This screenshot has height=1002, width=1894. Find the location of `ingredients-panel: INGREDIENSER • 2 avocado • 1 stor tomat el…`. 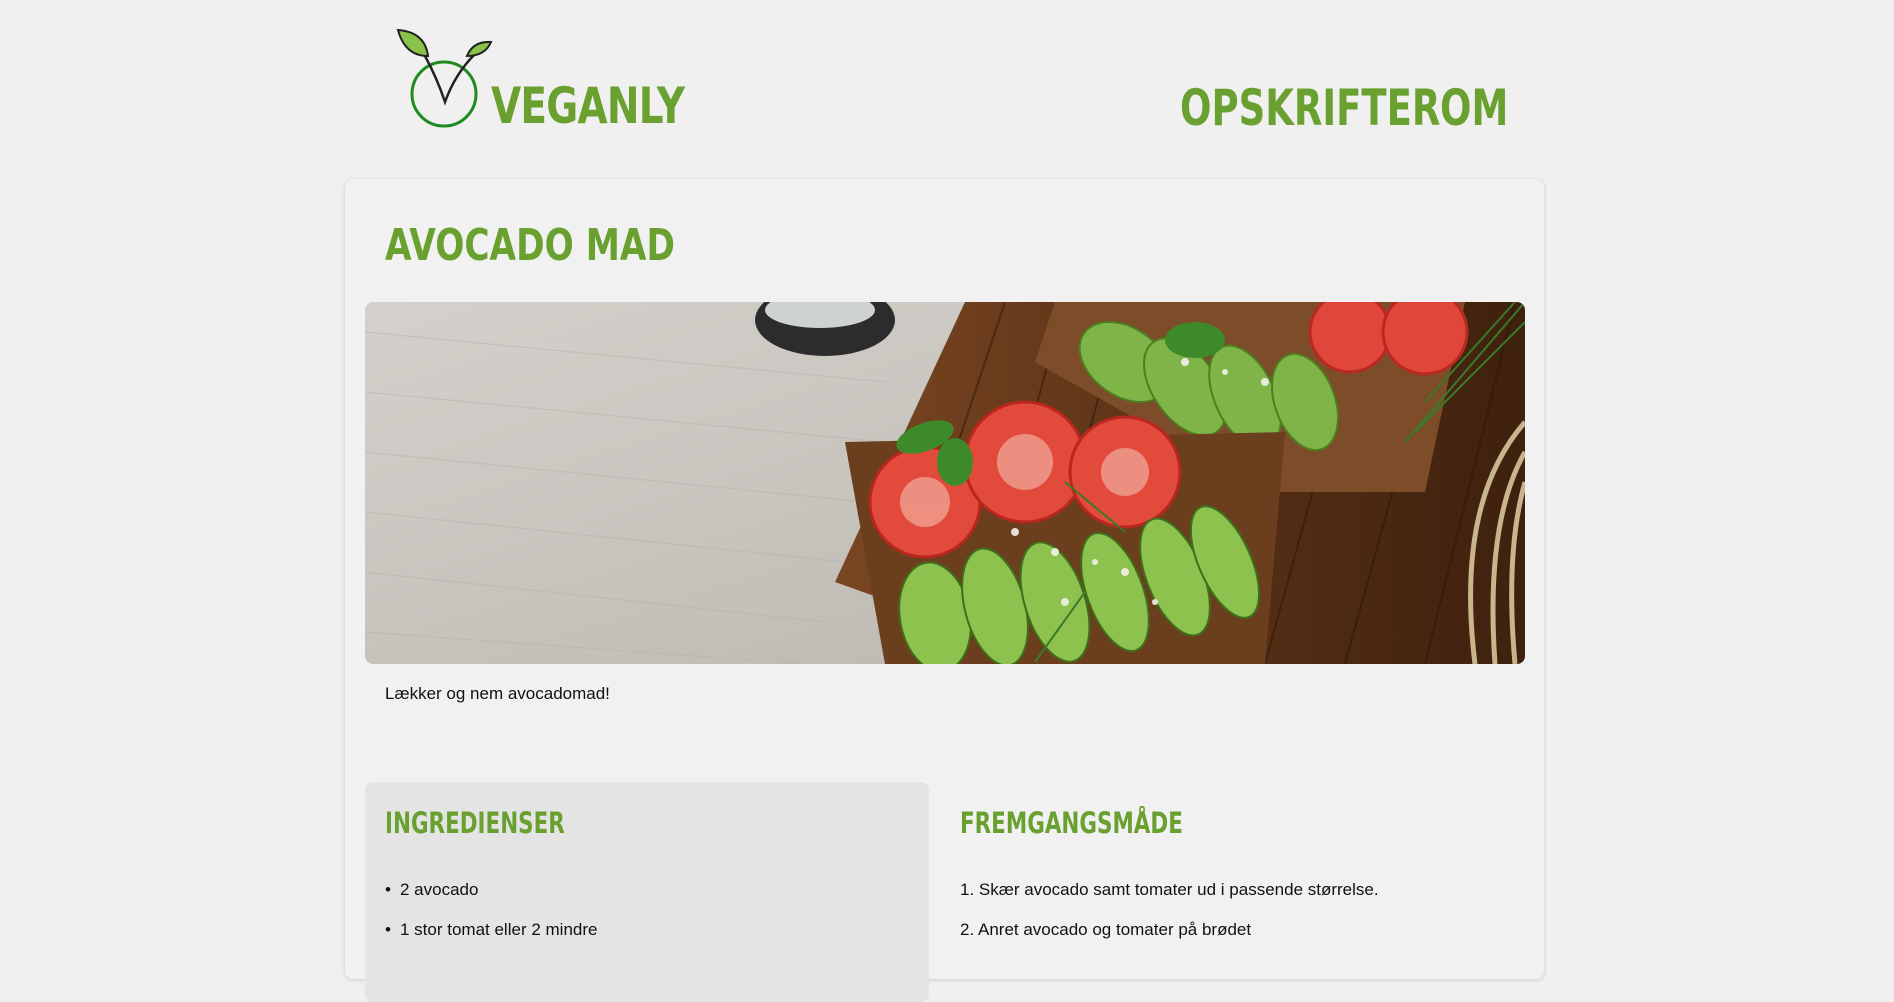

ingredients-panel: INGREDIENSER • 2 avocado • 1 stor tomat el… is located at coordinates (647, 892).